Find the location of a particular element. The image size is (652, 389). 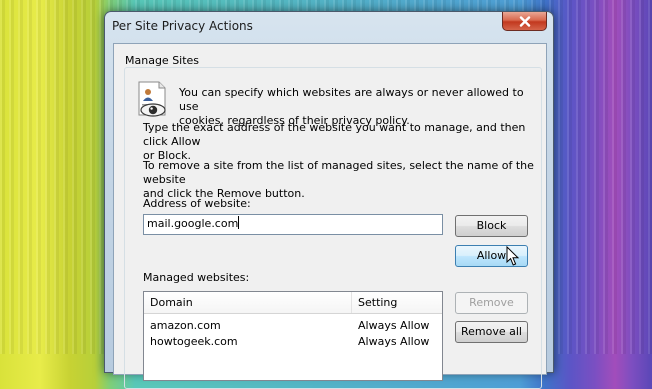

group-title: Manage Sites is located at coordinates (162, 60).